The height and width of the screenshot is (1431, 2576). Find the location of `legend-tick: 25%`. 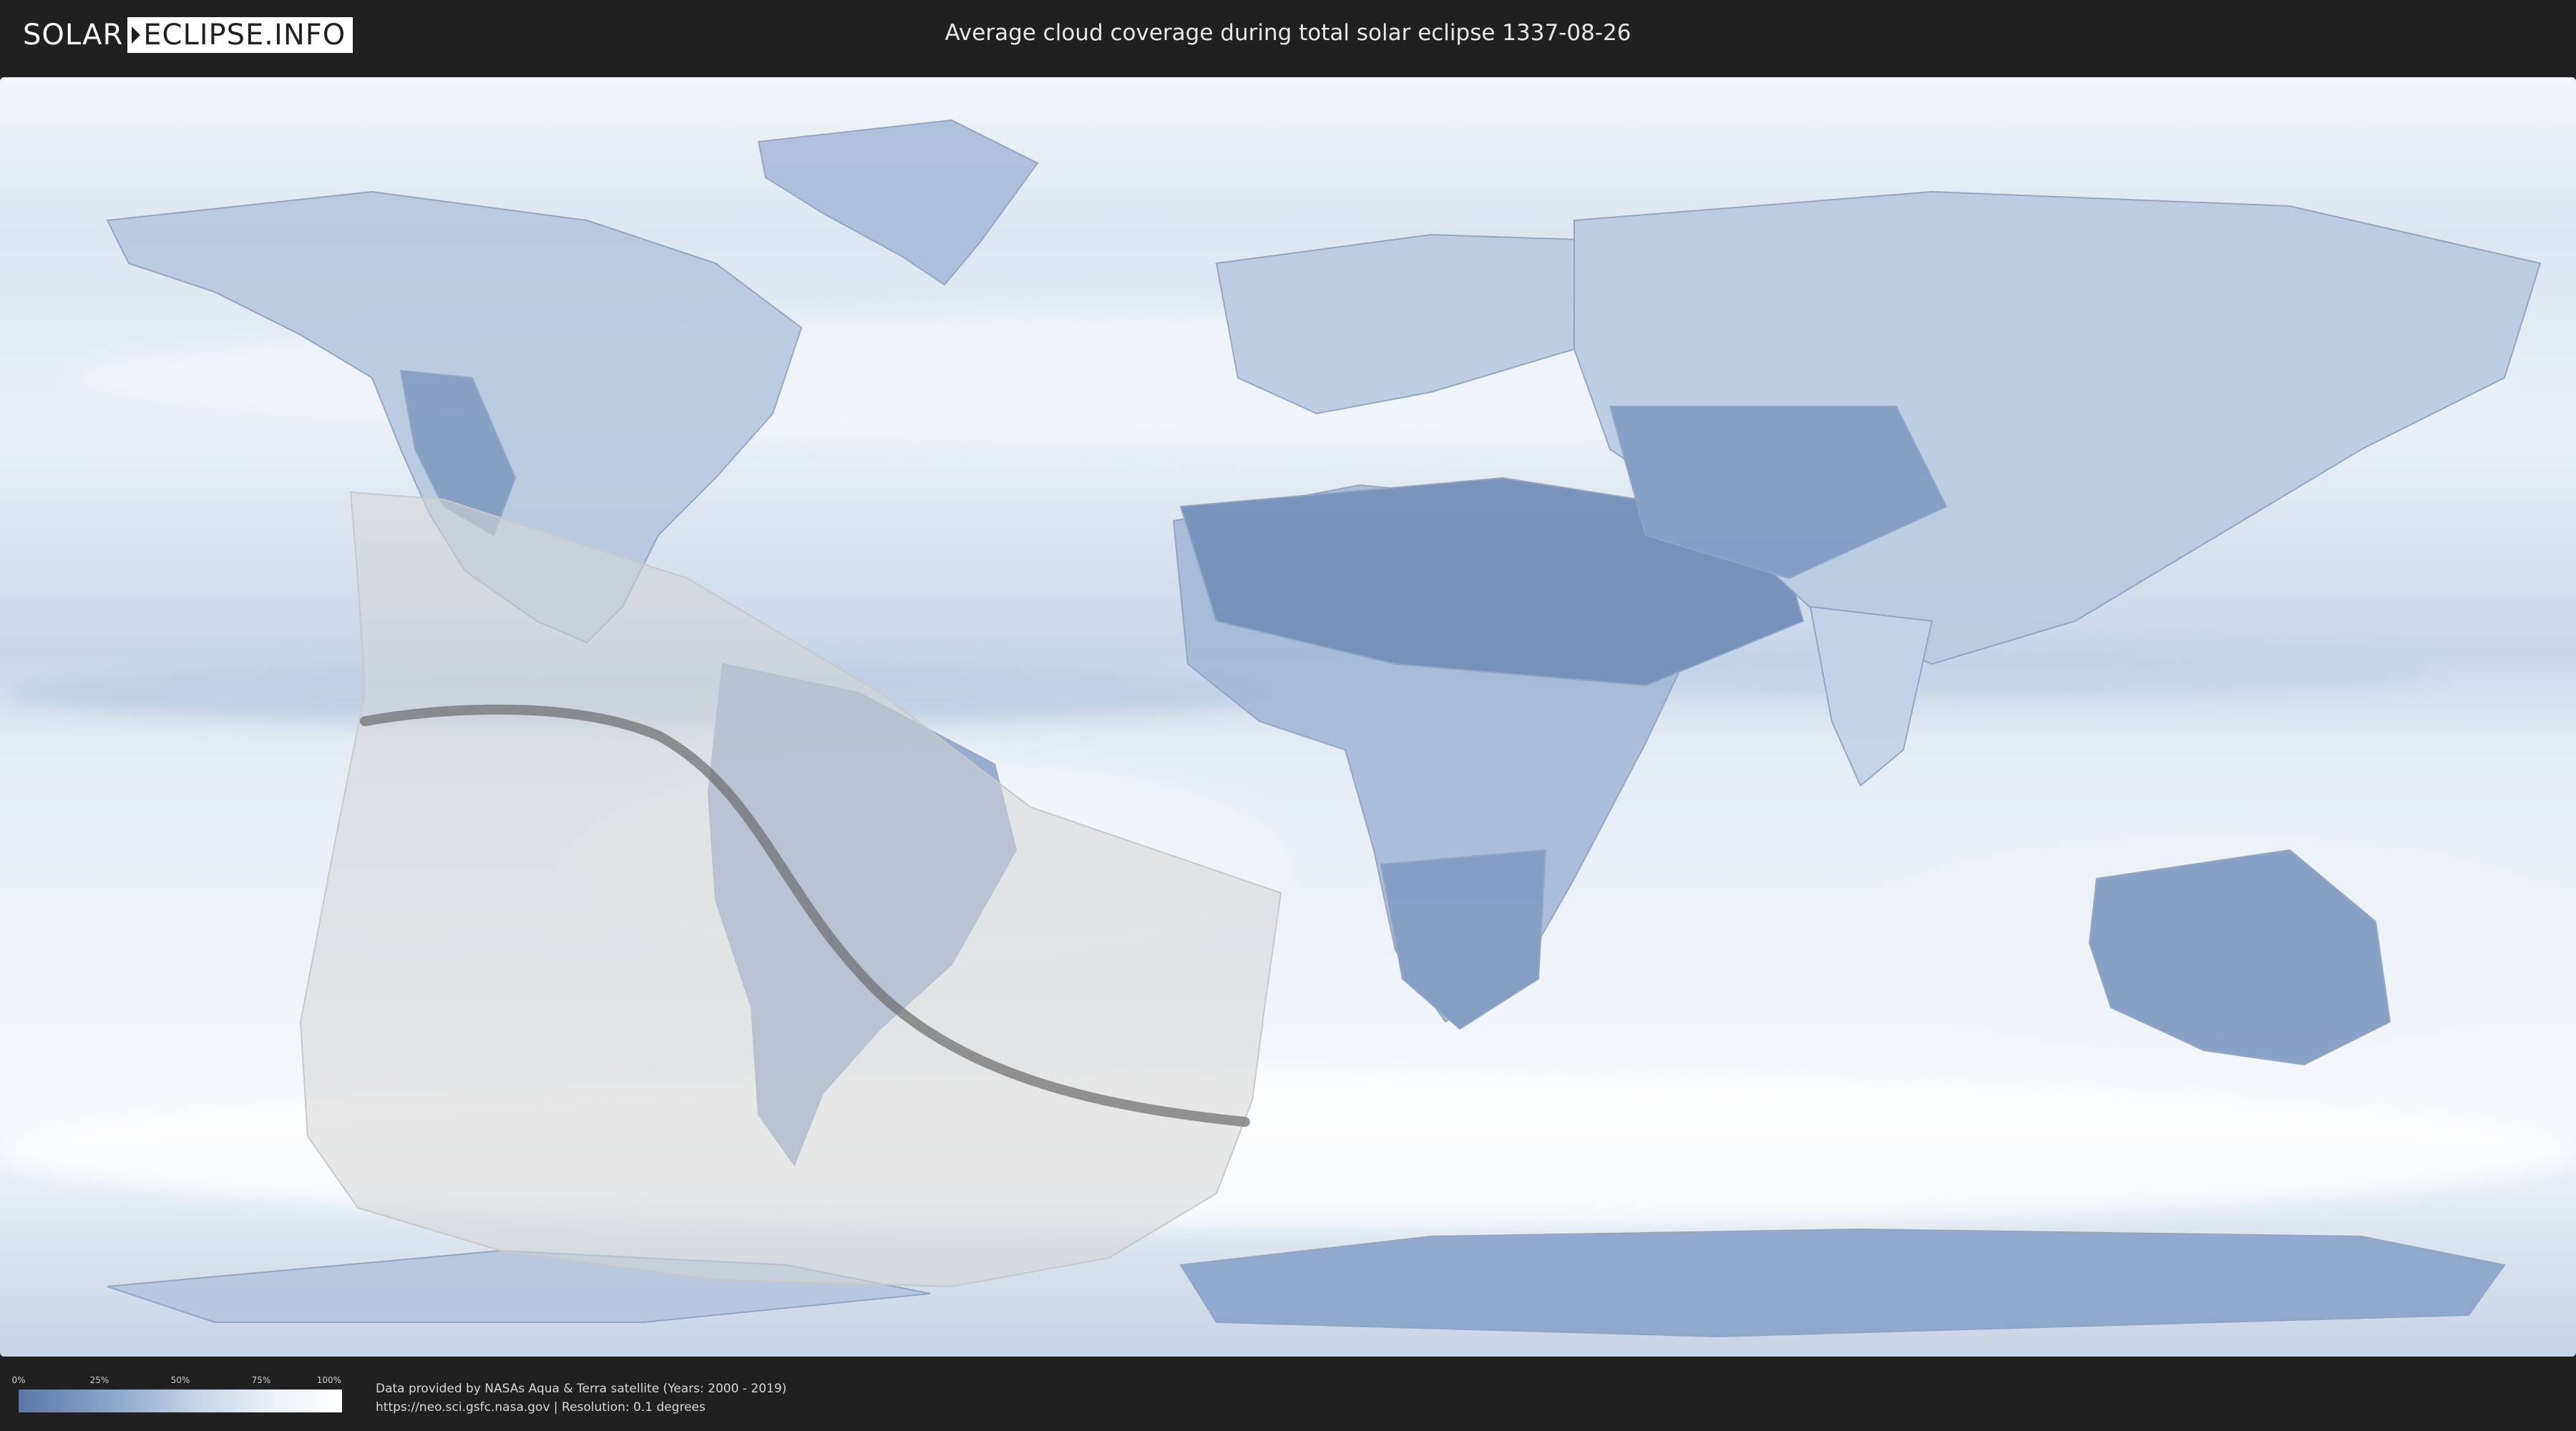

legend-tick: 25% is located at coordinates (99, 1380).